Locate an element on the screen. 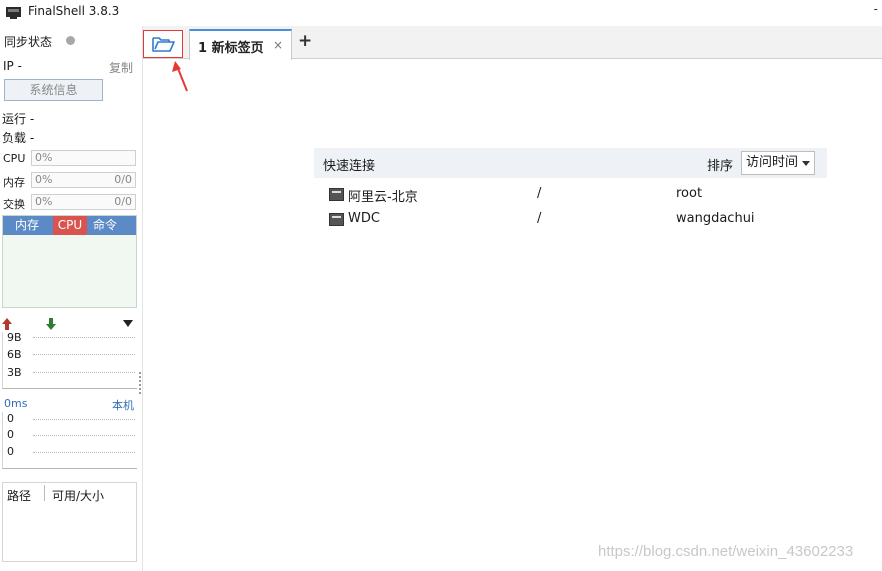 The height and width of the screenshot is (571, 882). open-folder-button is located at coordinates (163, 44).